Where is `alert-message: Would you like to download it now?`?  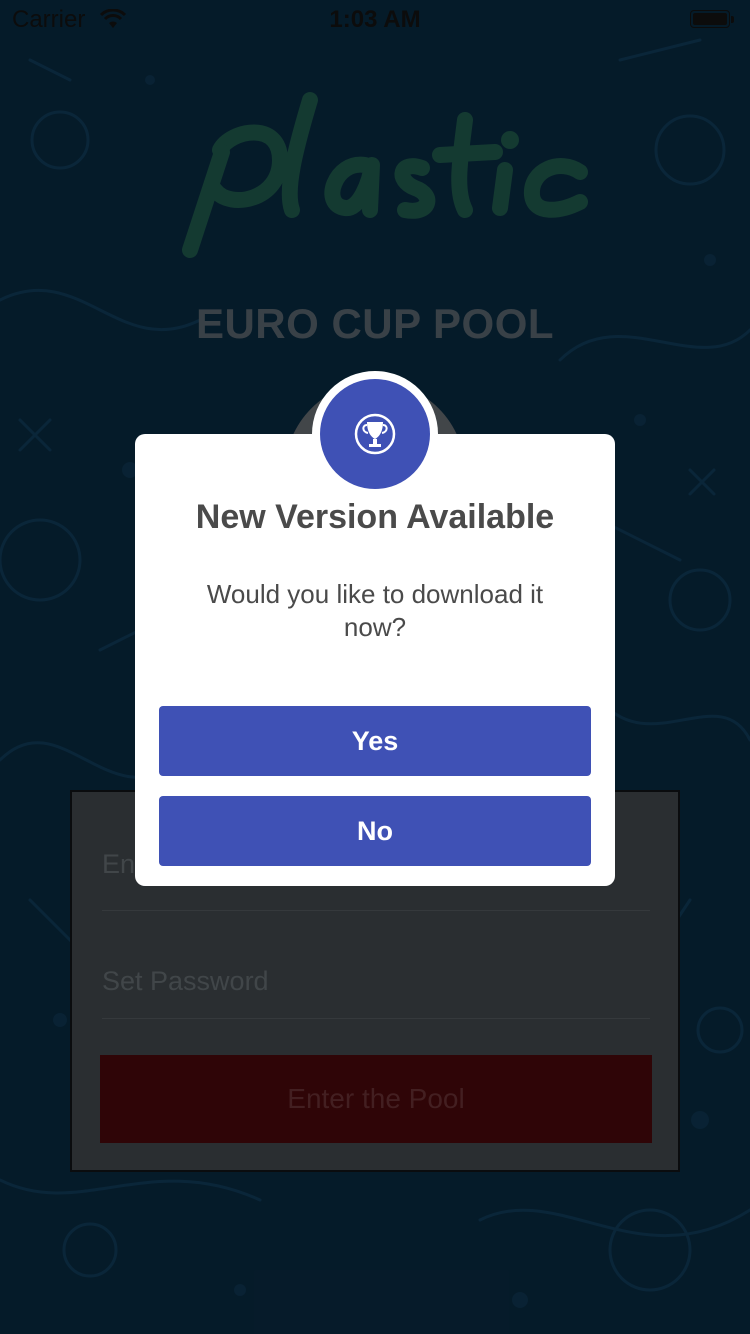 alert-message: Would you like to download it now? is located at coordinates (375, 610).